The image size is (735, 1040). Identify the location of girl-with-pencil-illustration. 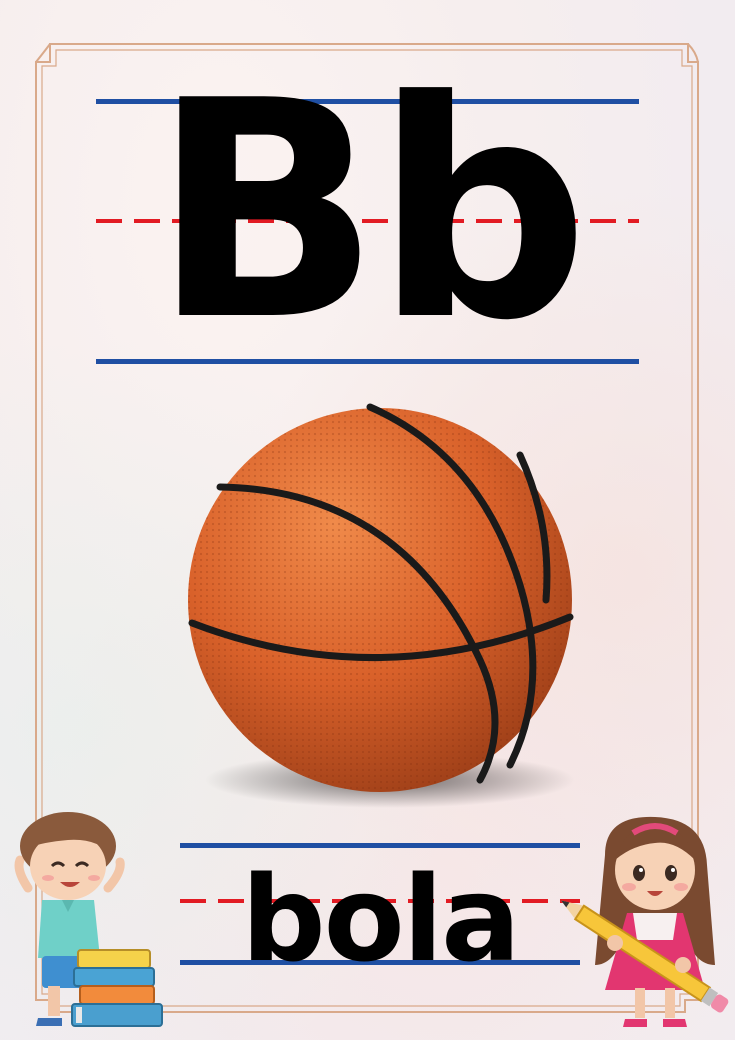
(645, 921).